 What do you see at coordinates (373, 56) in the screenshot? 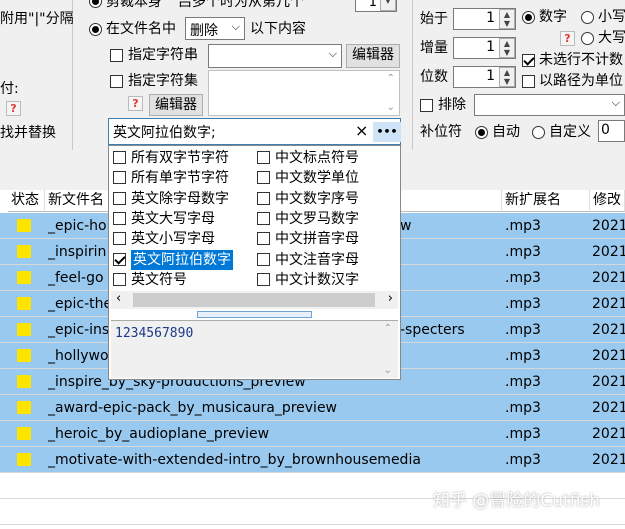
I see `string-editor-button: 编辑器` at bounding box center [373, 56].